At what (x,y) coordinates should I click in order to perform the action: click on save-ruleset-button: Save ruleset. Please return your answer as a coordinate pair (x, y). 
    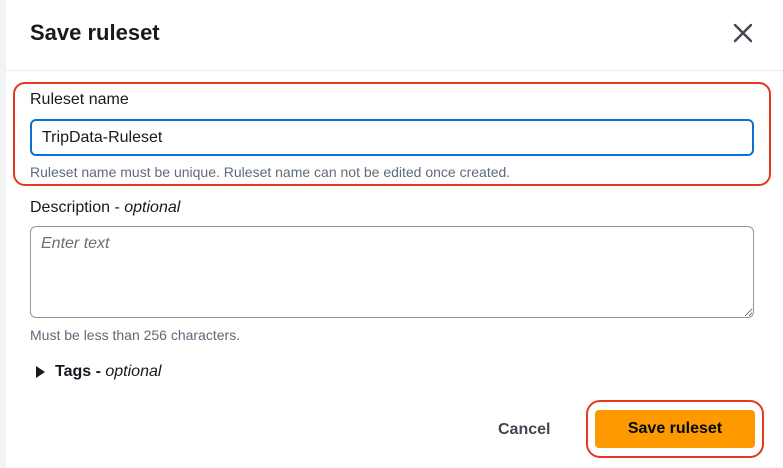
    Looking at the image, I should click on (675, 429).